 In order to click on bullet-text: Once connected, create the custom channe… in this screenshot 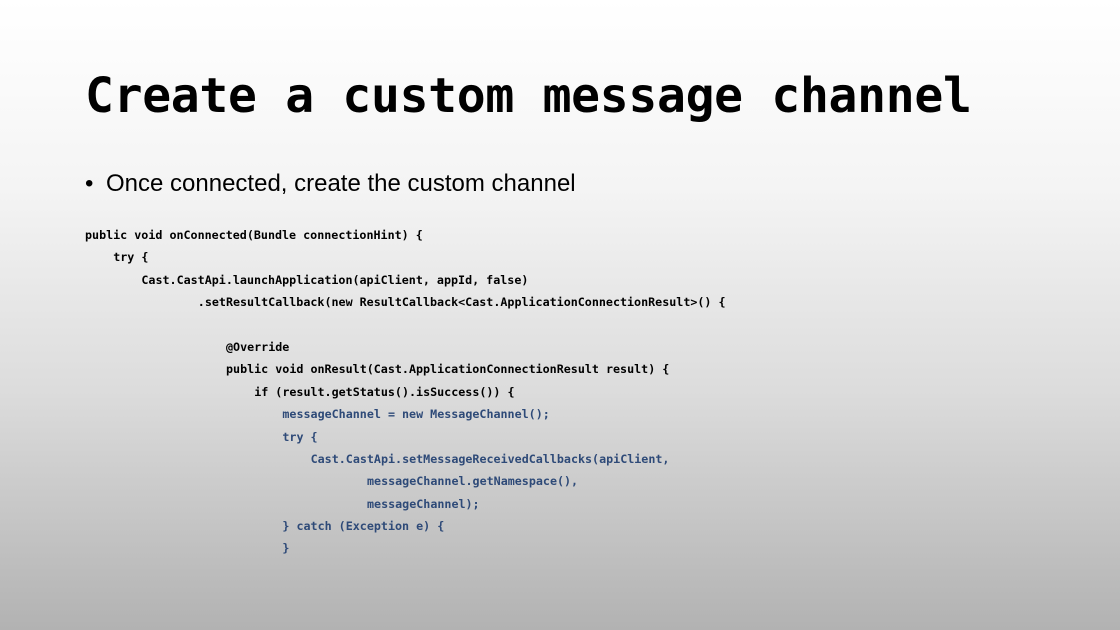, I will do `click(341, 183)`.